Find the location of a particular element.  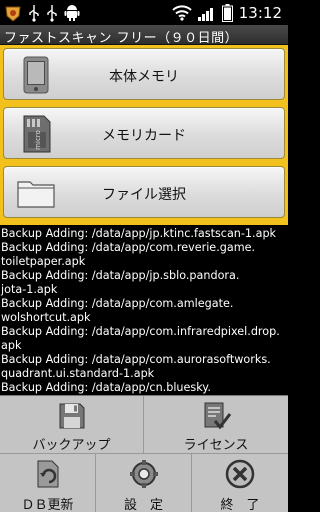

menu-exit-label: 終 了 is located at coordinates (240, 505).